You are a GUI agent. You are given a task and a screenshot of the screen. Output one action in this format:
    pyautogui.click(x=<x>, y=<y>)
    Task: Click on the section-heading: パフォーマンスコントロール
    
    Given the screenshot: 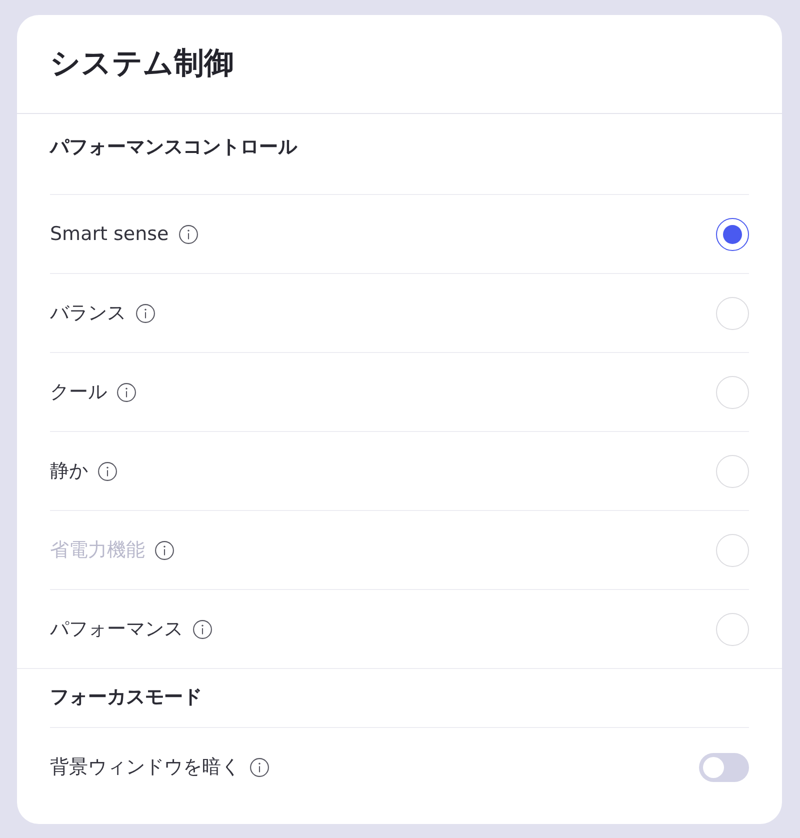 What is the action you would take?
    pyautogui.click(x=173, y=147)
    